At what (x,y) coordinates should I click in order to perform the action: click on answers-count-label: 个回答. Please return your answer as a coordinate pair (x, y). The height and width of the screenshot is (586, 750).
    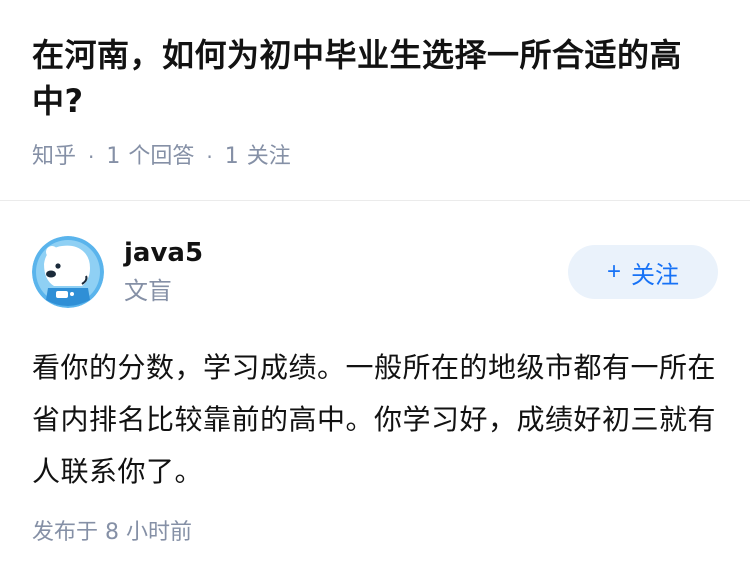
    Looking at the image, I should click on (161, 156).